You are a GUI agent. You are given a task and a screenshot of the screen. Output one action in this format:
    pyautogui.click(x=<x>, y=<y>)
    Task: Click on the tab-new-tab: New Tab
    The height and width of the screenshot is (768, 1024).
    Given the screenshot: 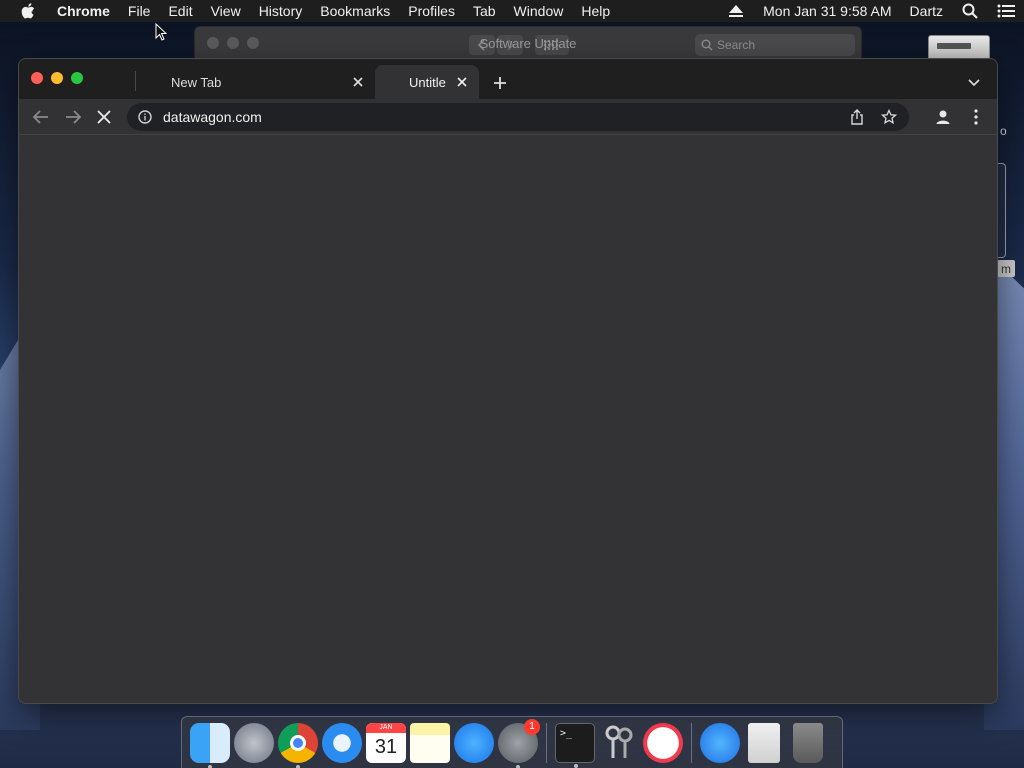 What is the action you would take?
    pyautogui.click(x=257, y=82)
    